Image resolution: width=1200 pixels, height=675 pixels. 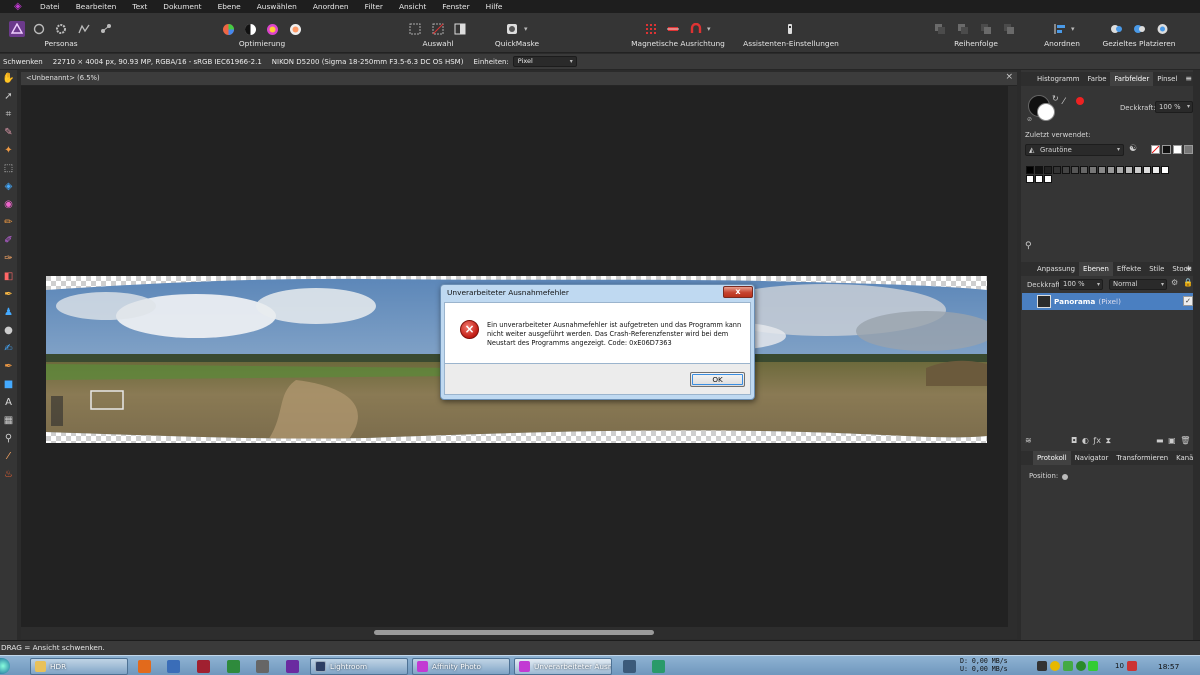 I want to click on units-select: Pixel, so click(x=544, y=61).